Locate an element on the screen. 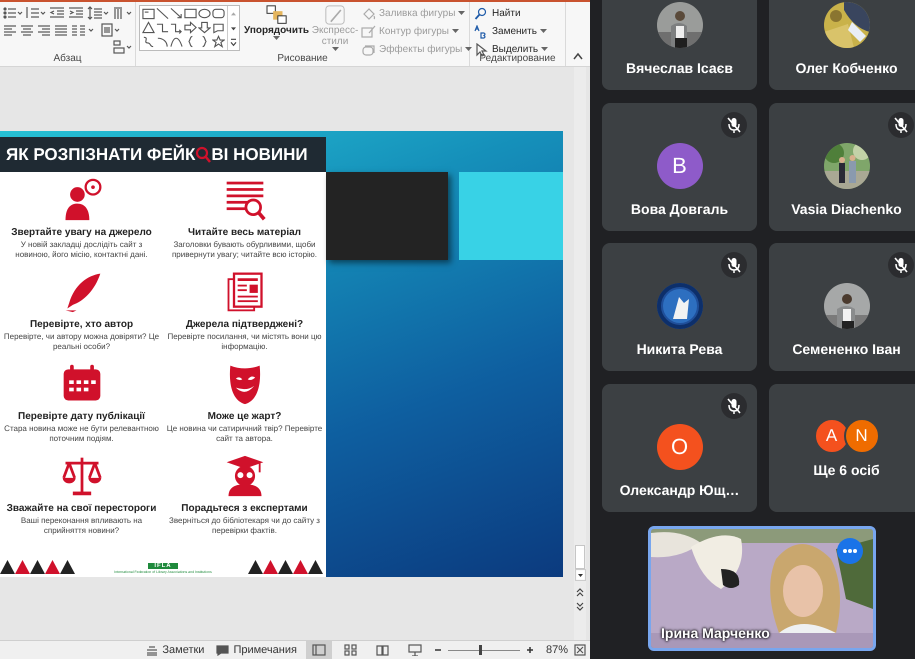 This screenshot has width=915, height=659. comment-icon is located at coordinates (223, 650).